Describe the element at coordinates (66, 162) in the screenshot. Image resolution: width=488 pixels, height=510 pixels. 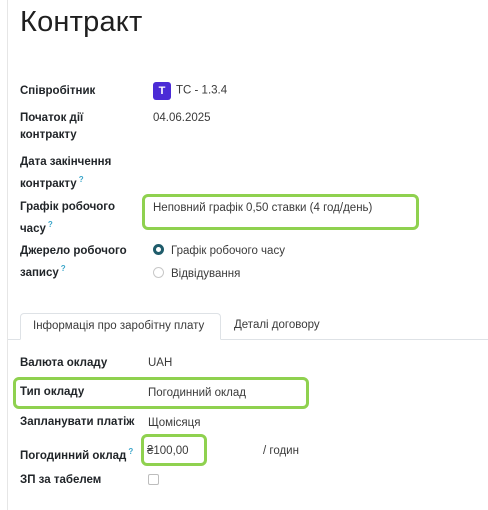
I see `end-date-label-line1: Дата закінчення` at that location.